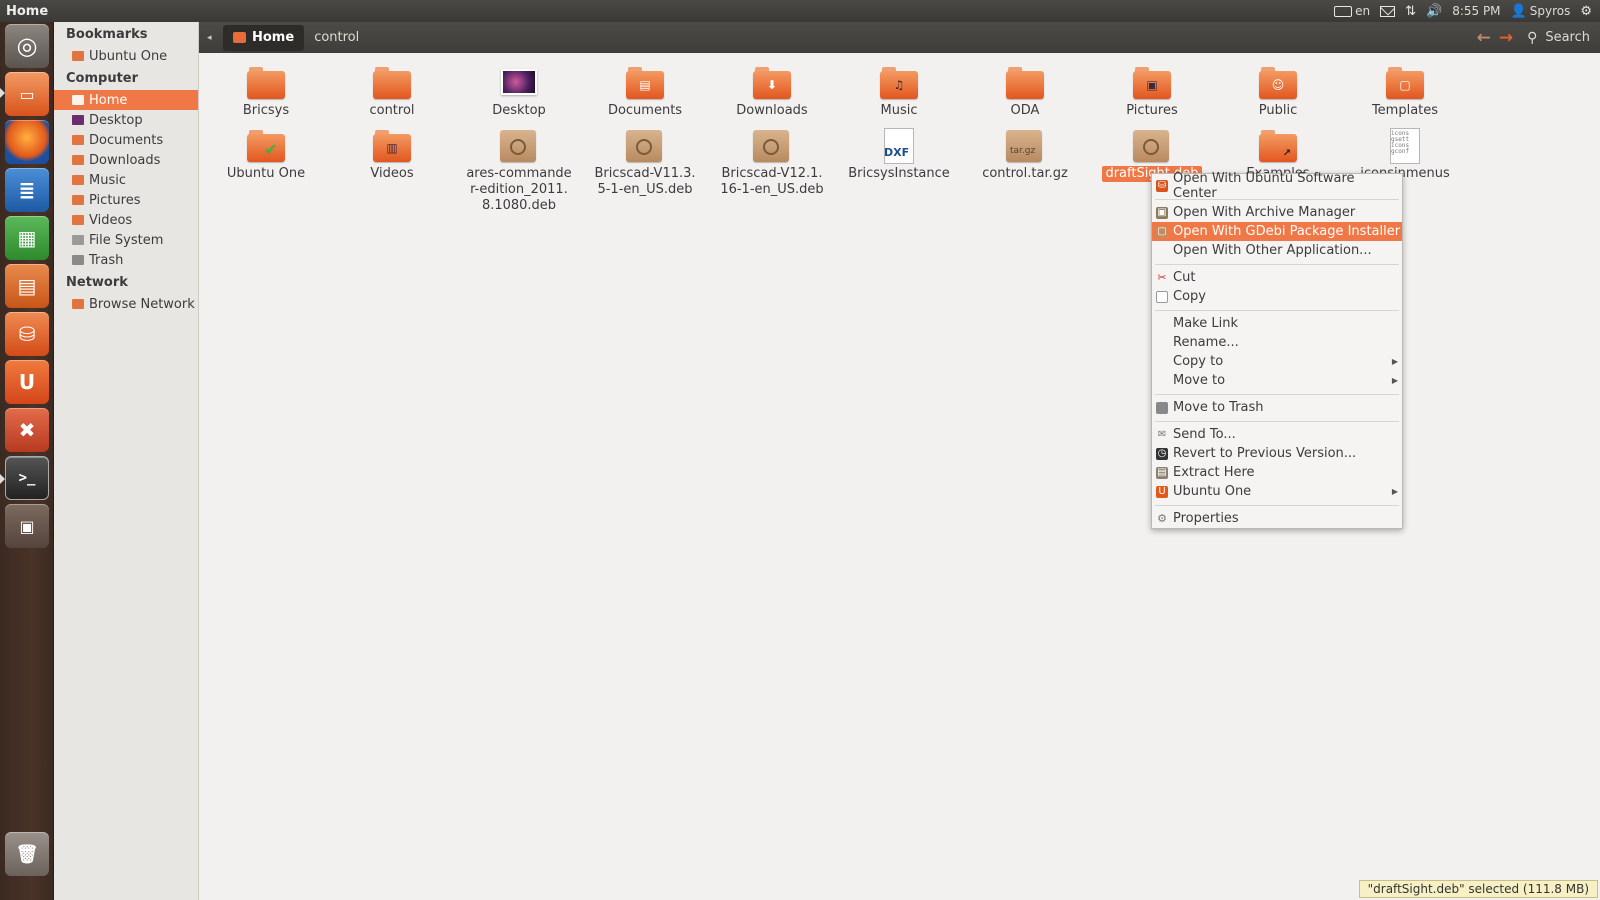 This screenshot has width=1600, height=900. I want to click on menu-extract-here: ▤ Extract Here, so click(1277, 472).